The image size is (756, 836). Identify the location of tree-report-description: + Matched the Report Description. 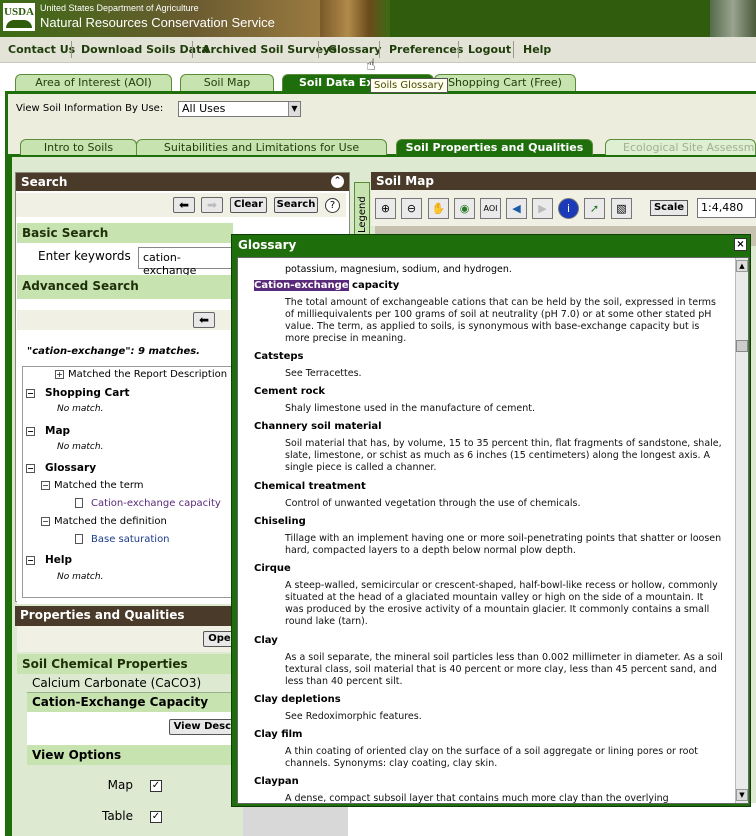
(141, 374).